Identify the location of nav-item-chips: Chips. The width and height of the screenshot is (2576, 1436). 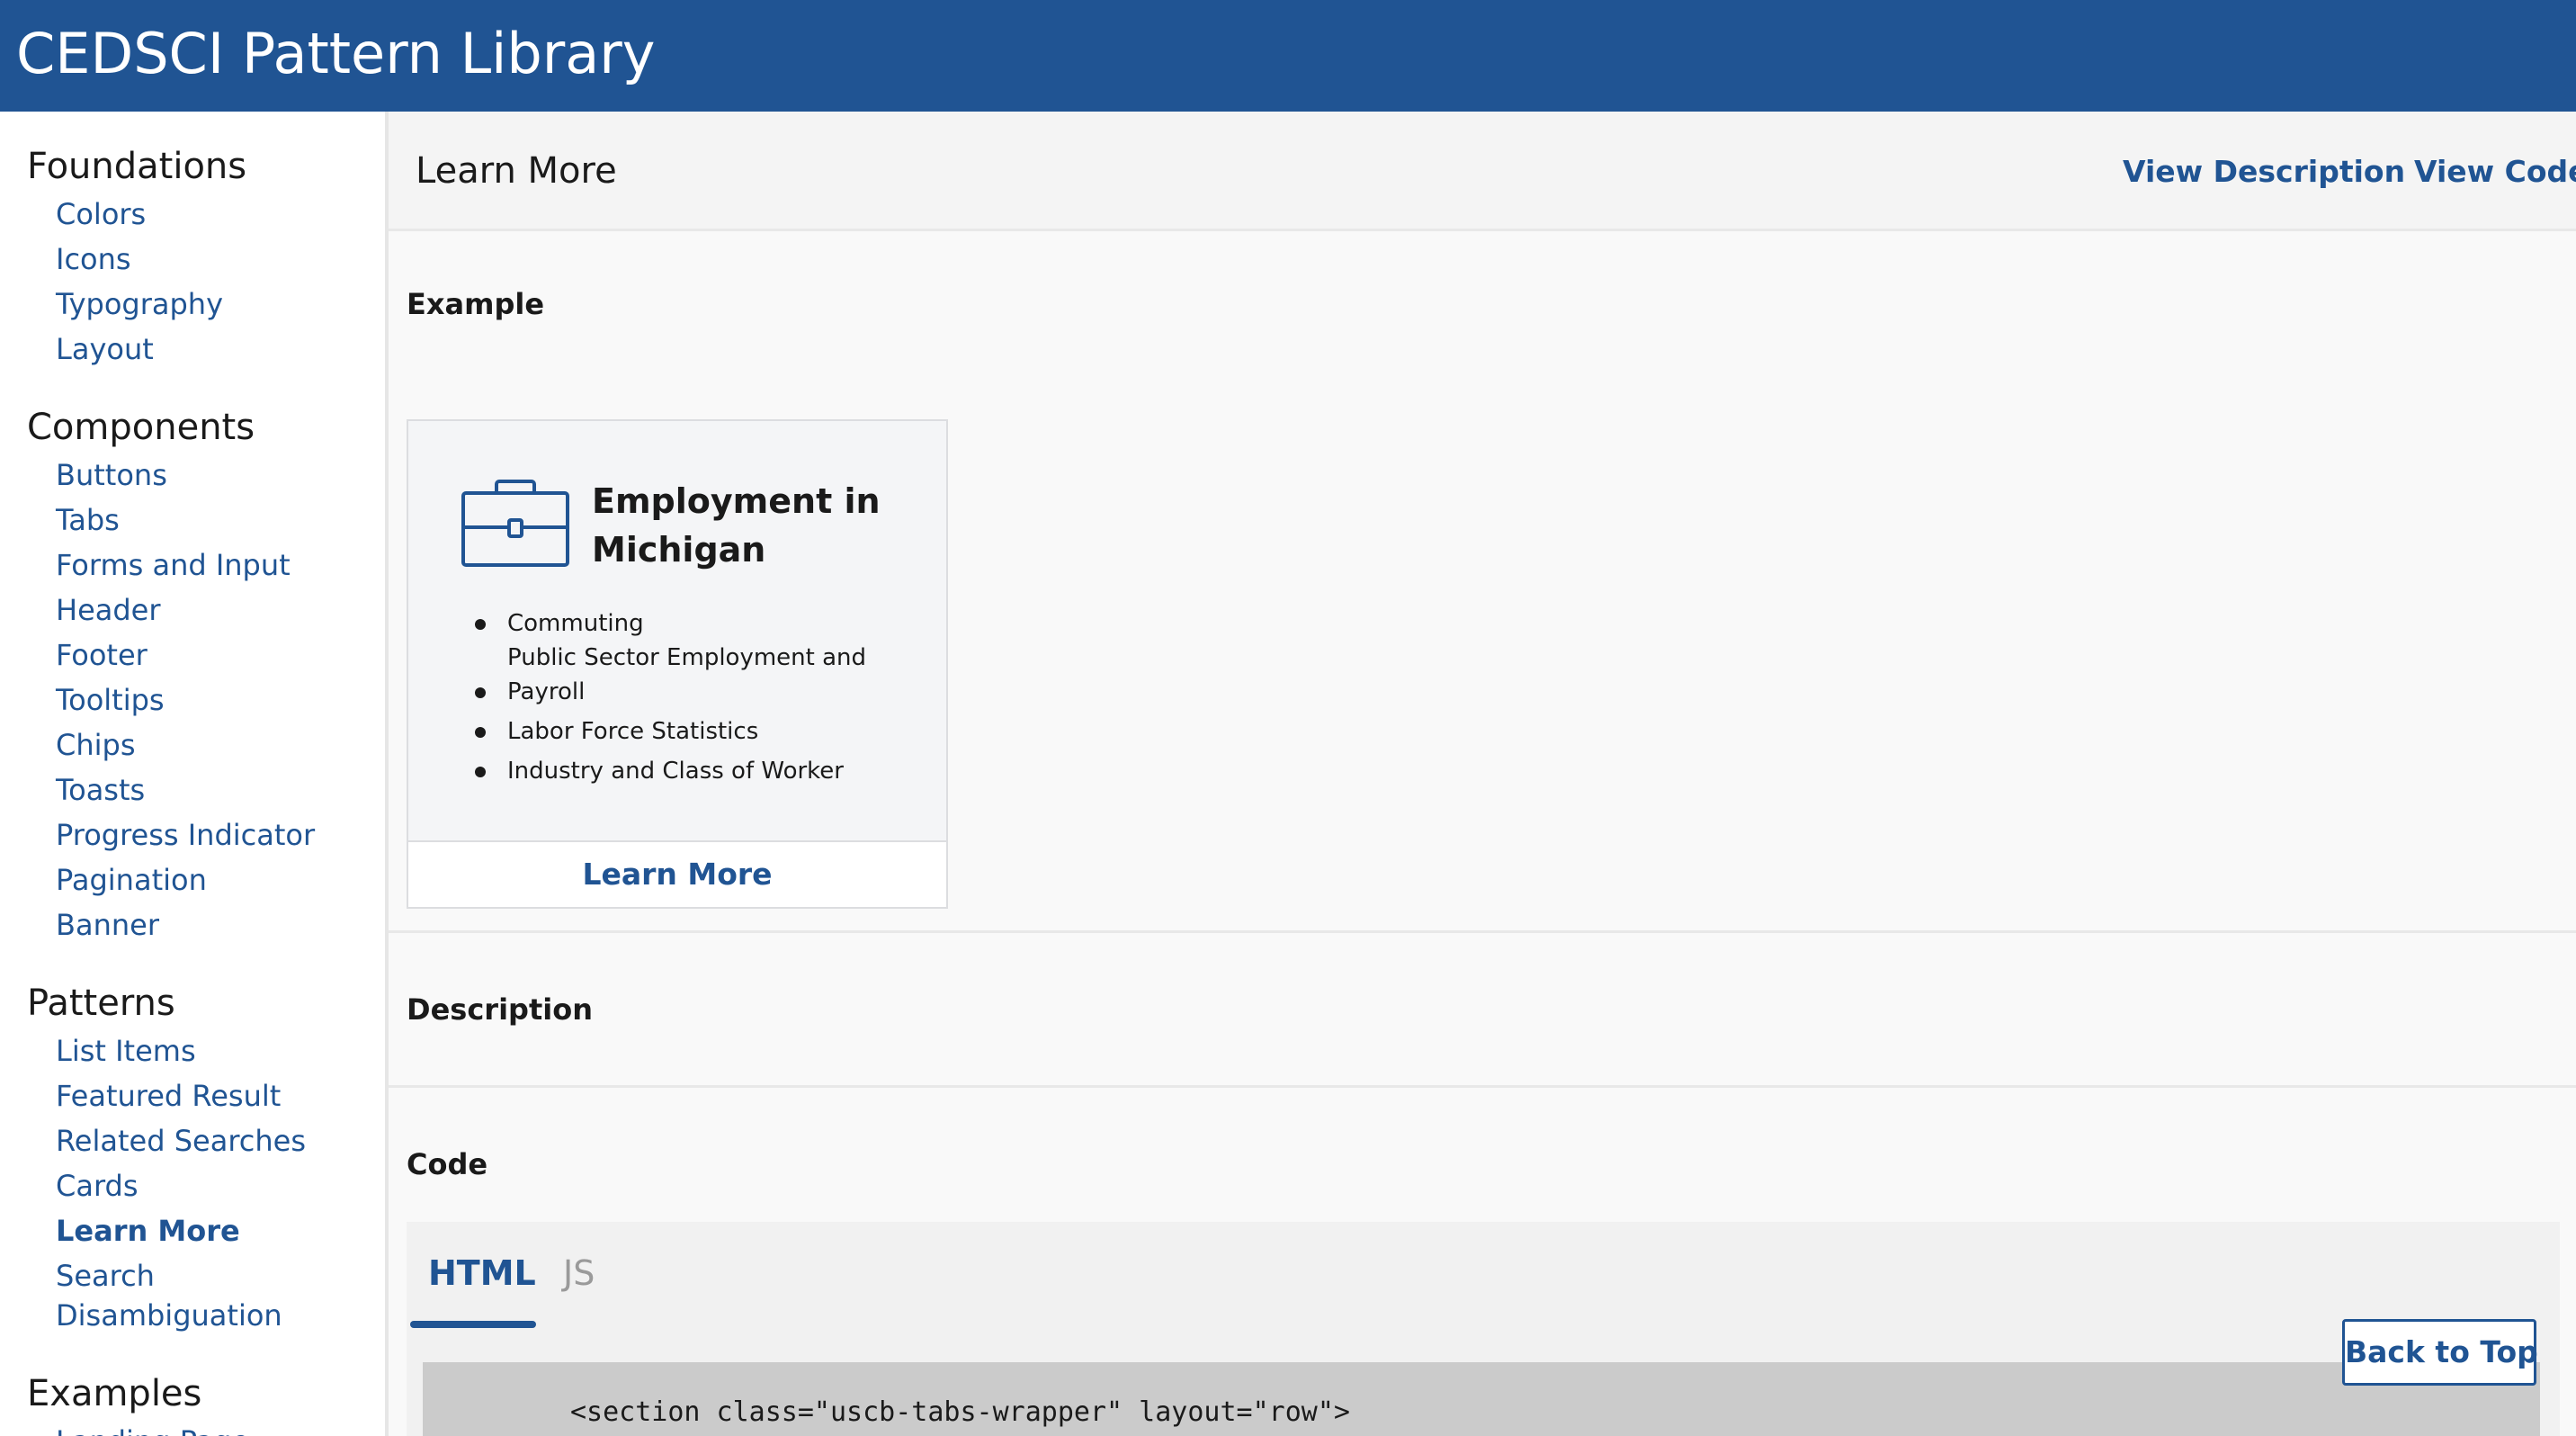
(96, 745).